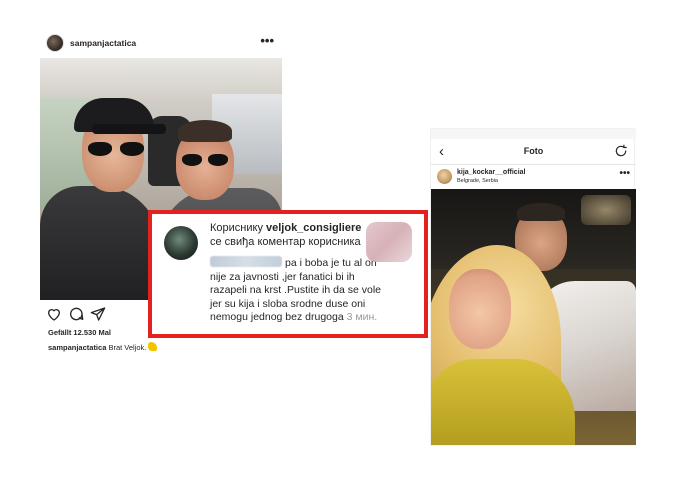 This screenshot has height=480, width=685. Describe the element at coordinates (153, 346) in the screenshot. I see `flexed-biceps-icon` at that location.